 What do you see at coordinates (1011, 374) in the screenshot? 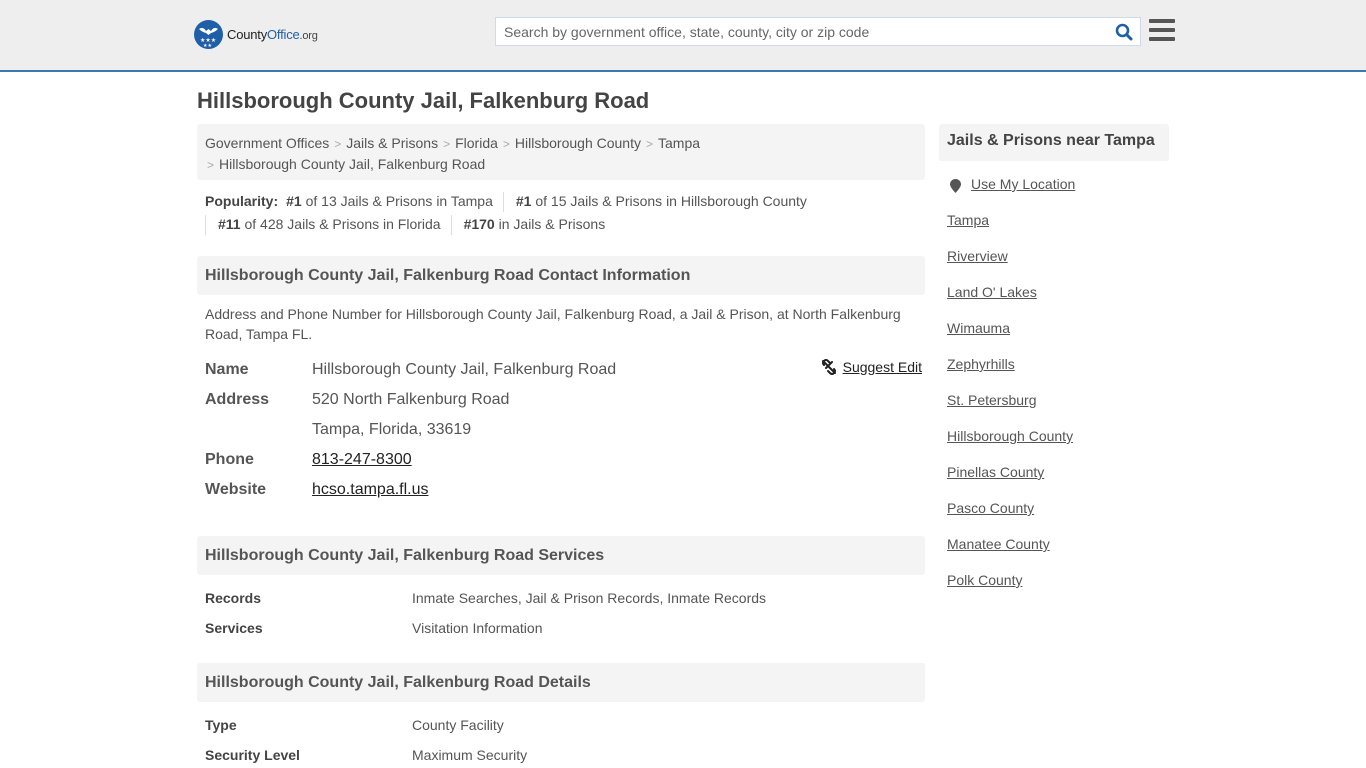
I see `nearby-item: Zephyrhills` at bounding box center [1011, 374].